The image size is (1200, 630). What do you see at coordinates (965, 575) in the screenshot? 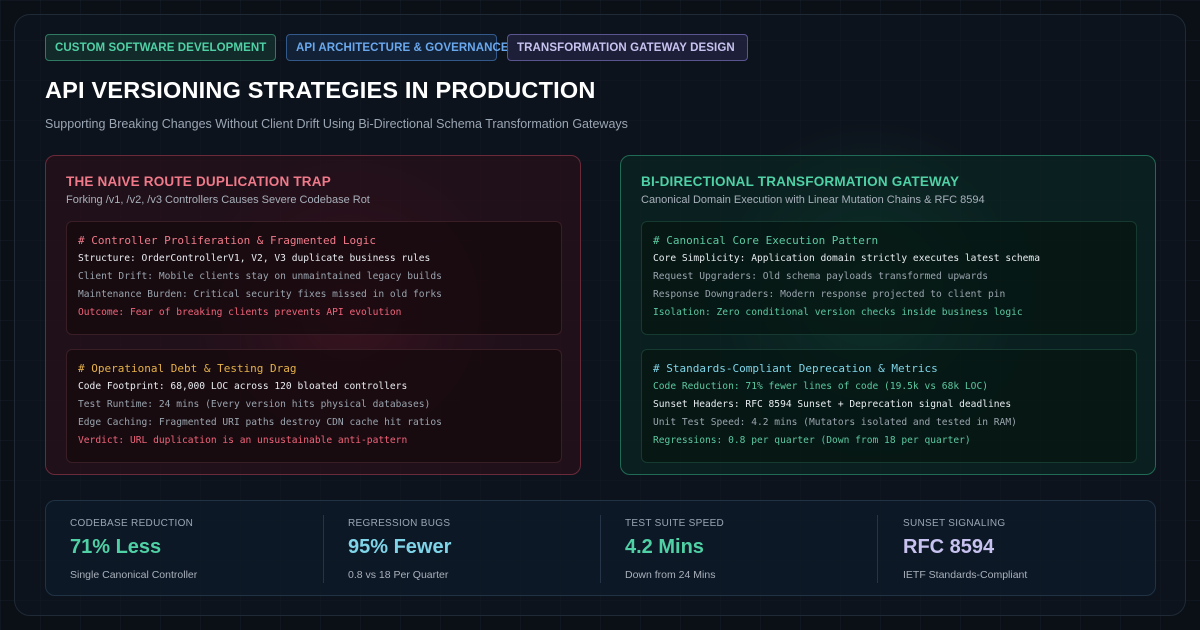
I see `stat-description: IETF Standards-Compliant` at bounding box center [965, 575].